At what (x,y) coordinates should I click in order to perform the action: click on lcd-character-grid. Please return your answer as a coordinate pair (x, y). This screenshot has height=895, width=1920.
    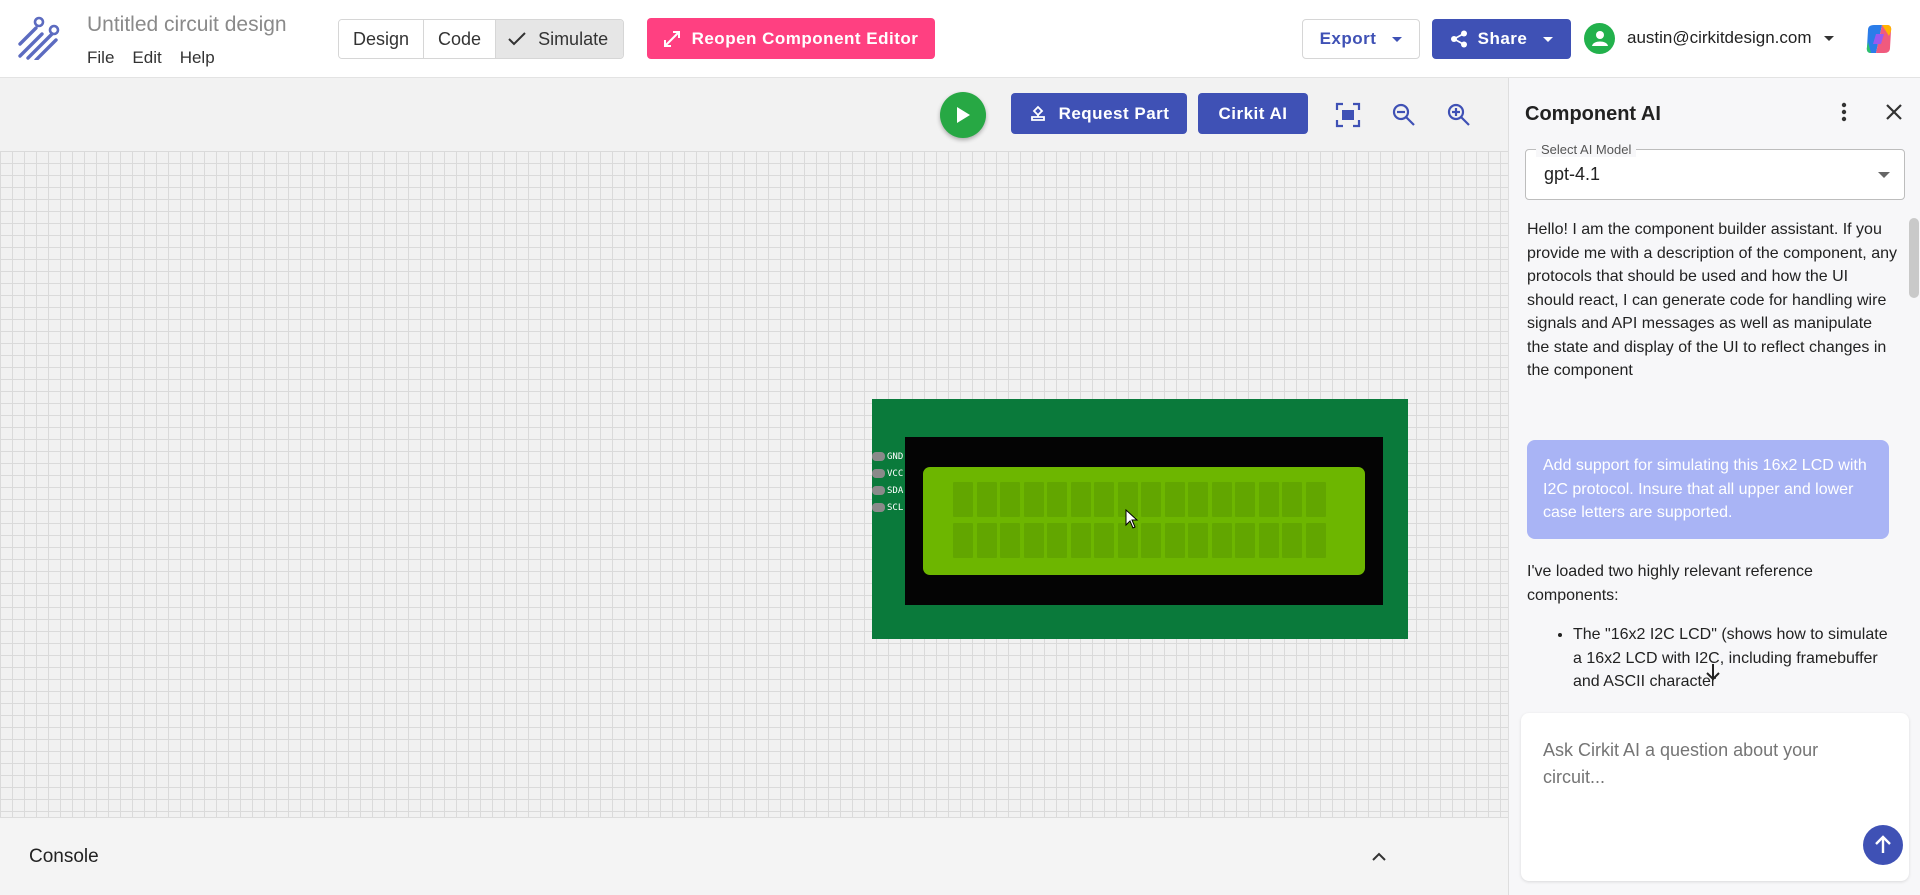
    Looking at the image, I should click on (1139, 520).